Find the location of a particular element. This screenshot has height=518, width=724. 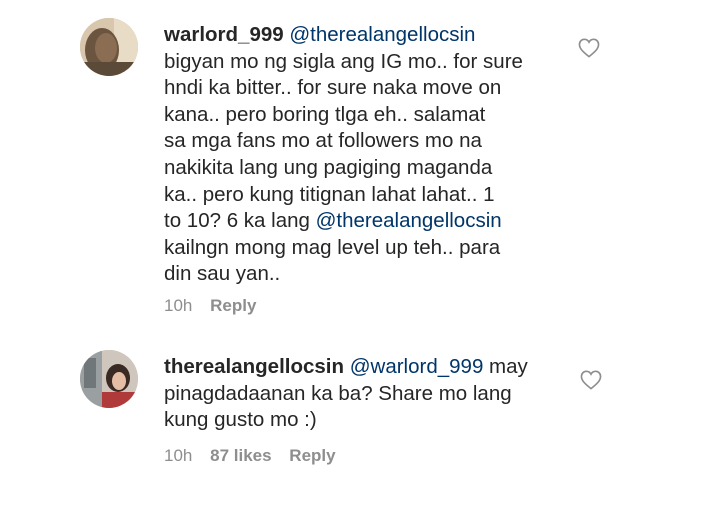

comment-line: kung gusto mo :) is located at coordinates (240, 420).